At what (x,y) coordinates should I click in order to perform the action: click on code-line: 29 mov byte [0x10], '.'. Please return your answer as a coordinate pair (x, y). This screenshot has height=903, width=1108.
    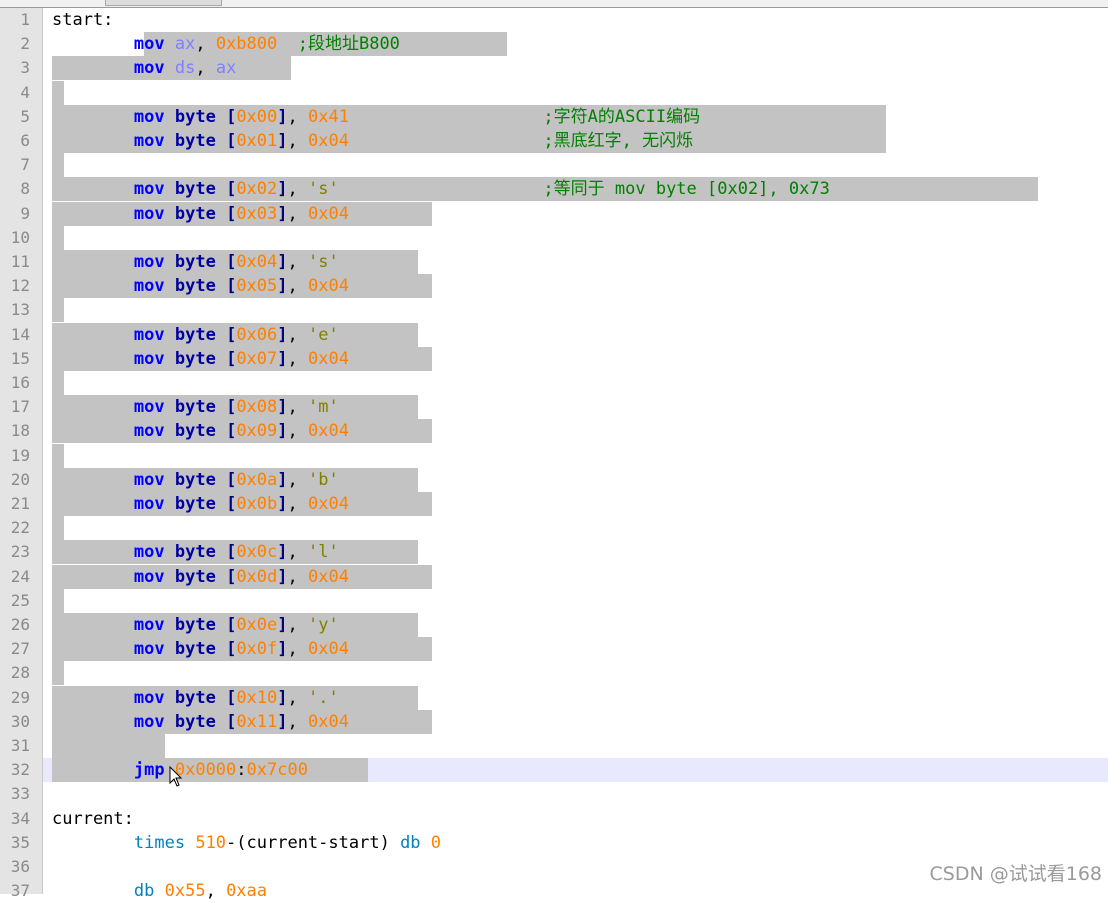
    Looking at the image, I should click on (559, 697).